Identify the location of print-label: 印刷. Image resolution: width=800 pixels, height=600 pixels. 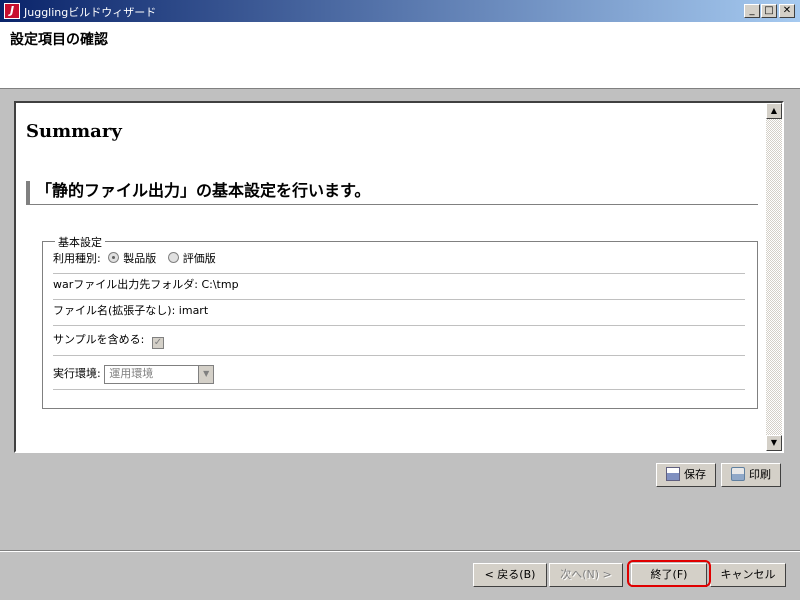
(760, 474).